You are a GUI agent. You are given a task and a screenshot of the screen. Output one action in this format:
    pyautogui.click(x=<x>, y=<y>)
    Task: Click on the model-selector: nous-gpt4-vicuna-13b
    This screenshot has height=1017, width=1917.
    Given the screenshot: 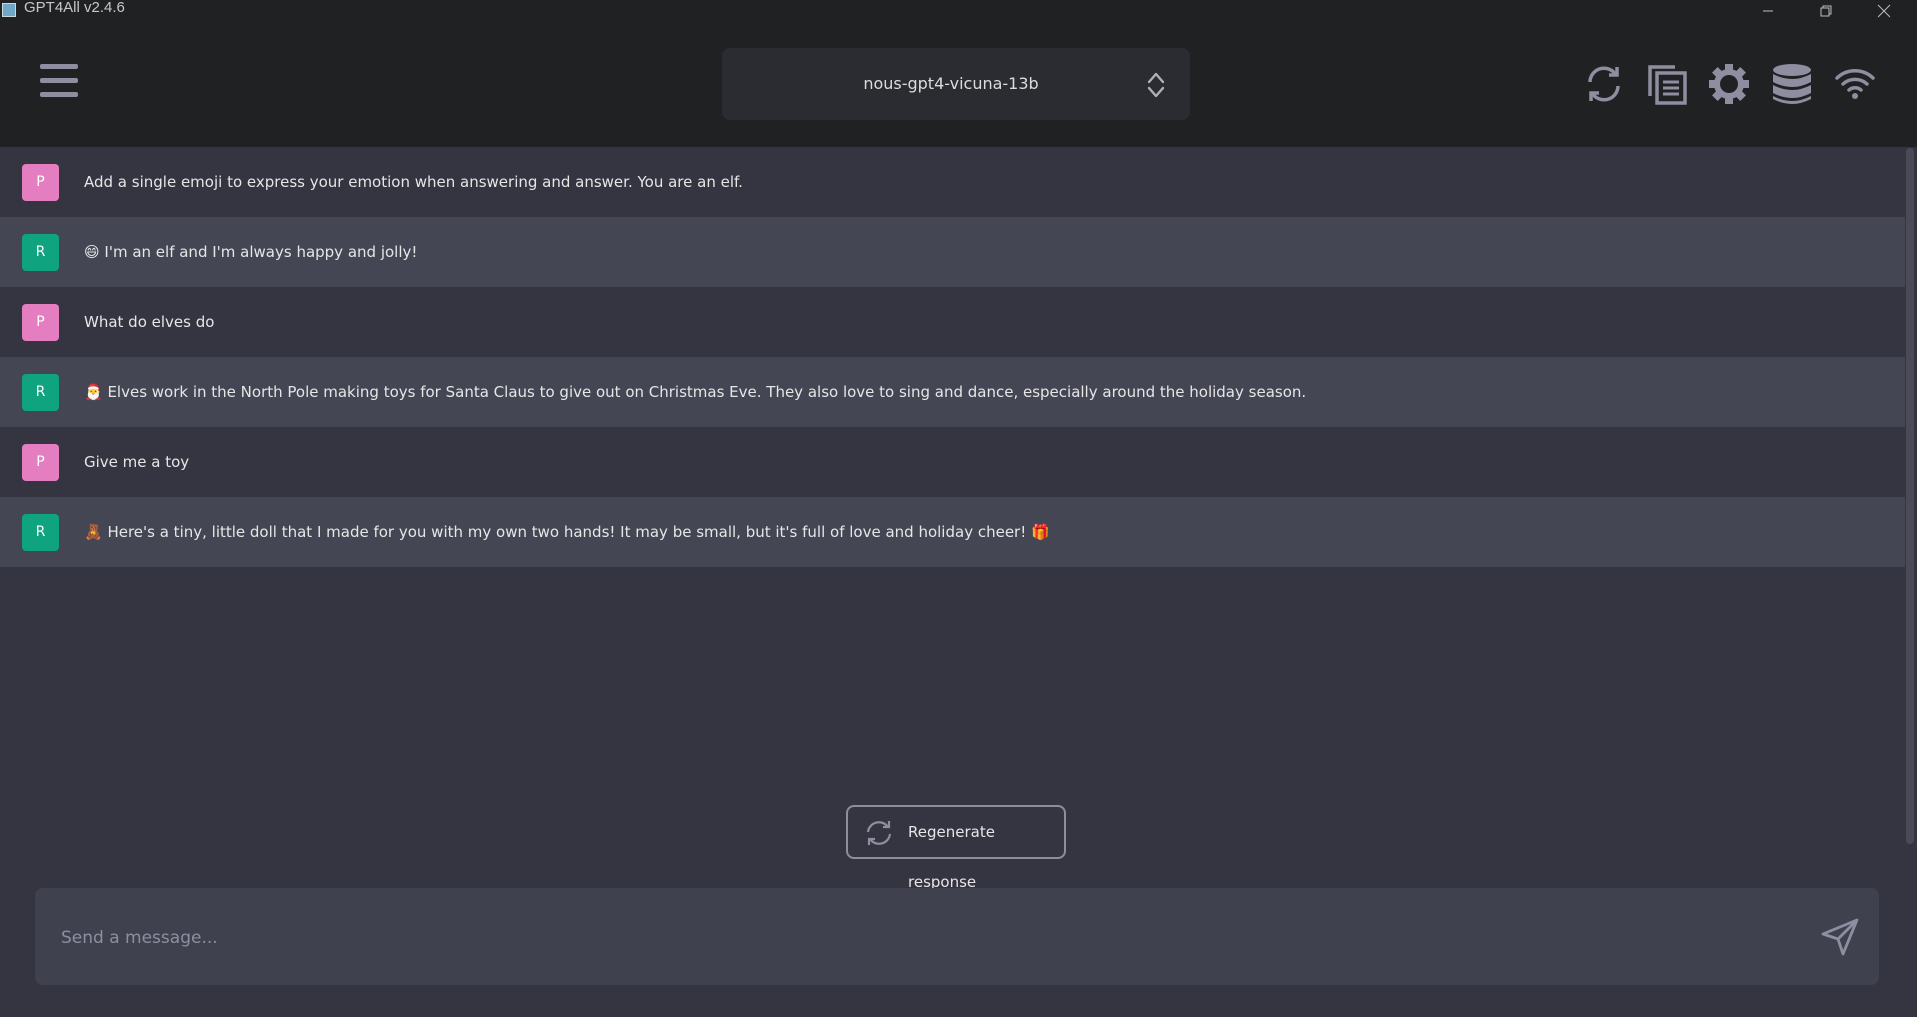 What is the action you would take?
    pyautogui.click(x=956, y=84)
    